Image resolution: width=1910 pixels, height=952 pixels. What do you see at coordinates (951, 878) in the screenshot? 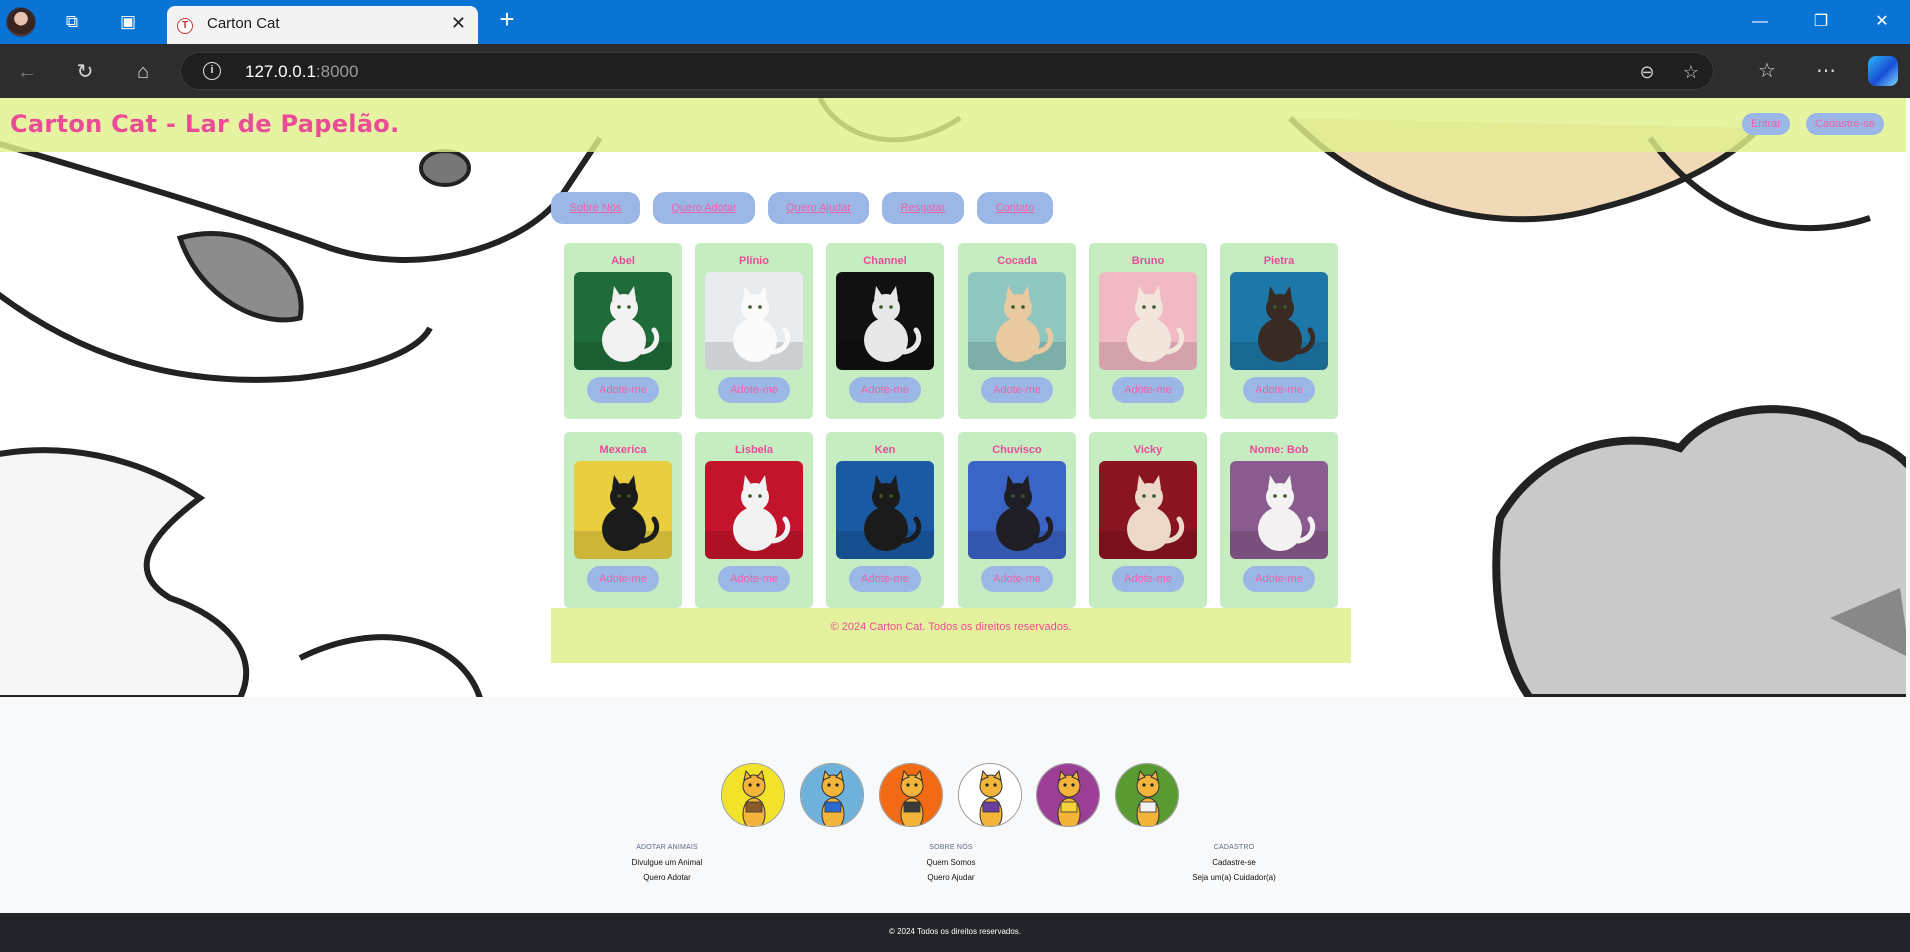
I see `footer-link-quero-ajudar: Quero Ajudar` at bounding box center [951, 878].